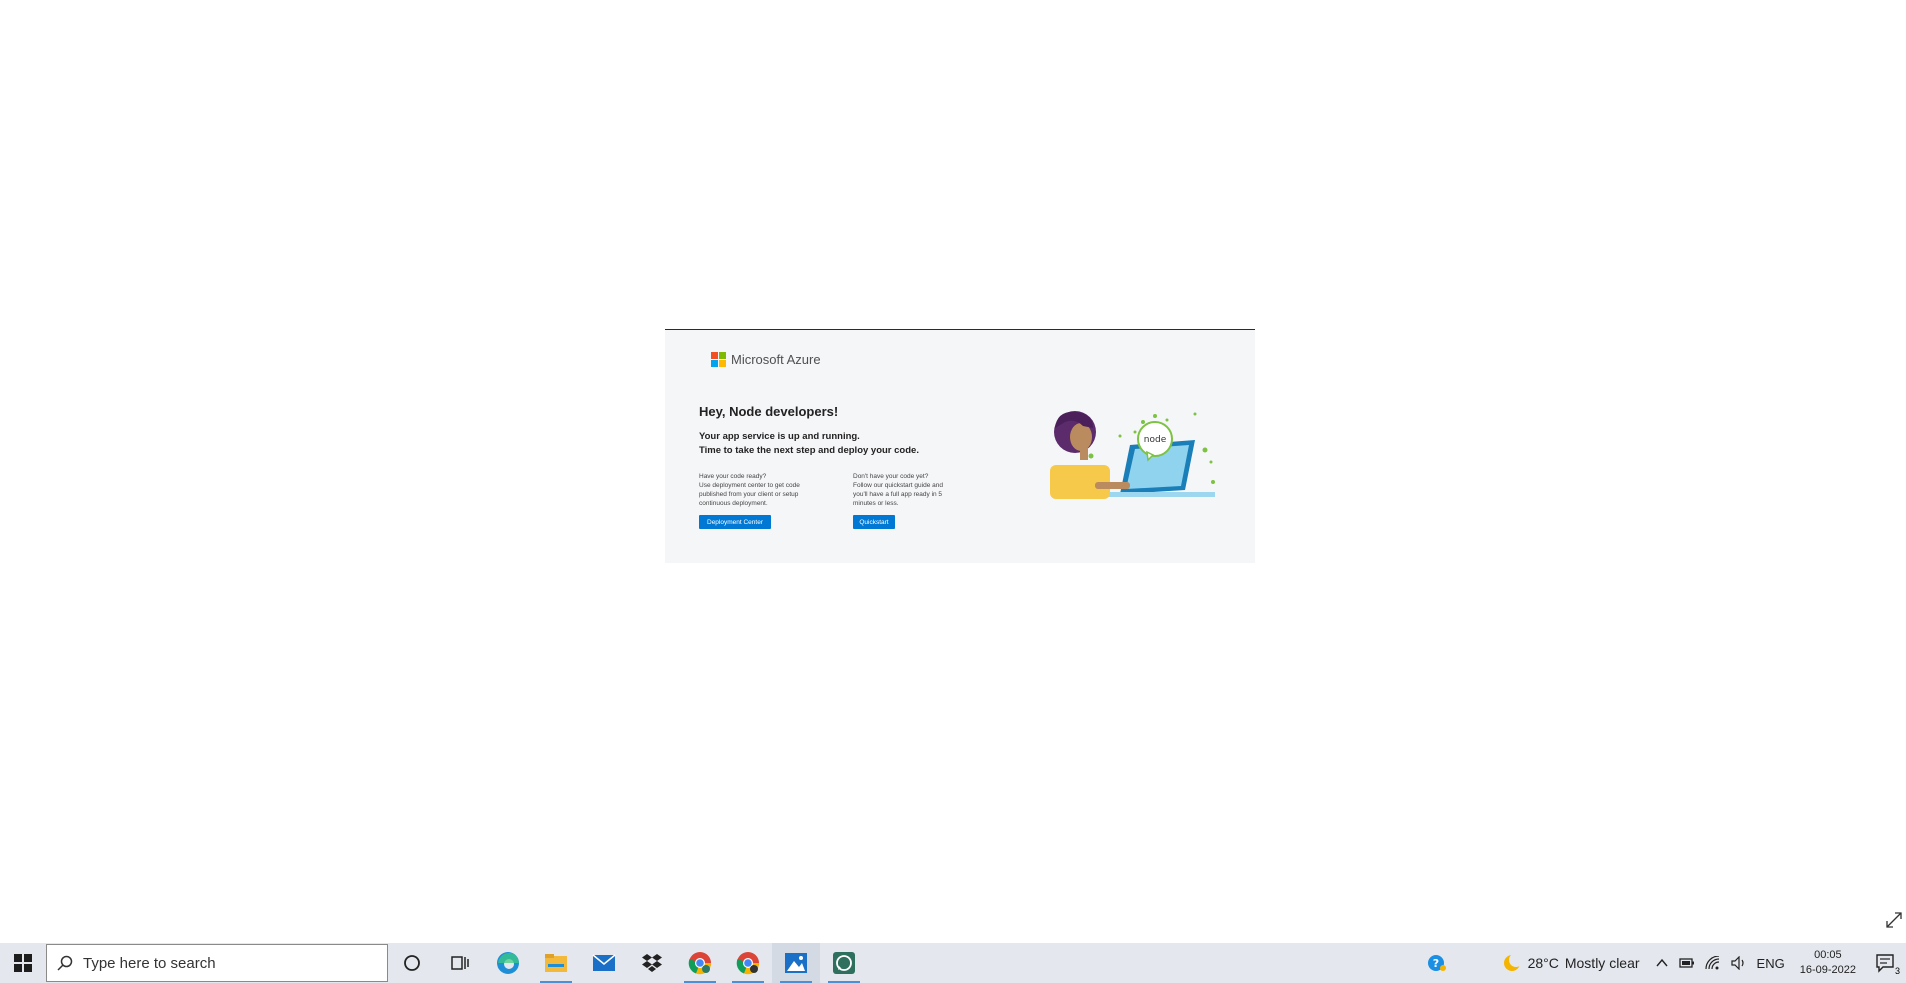 The height and width of the screenshot is (983, 1906). I want to click on clock-time: 00:05, so click(1828, 955).